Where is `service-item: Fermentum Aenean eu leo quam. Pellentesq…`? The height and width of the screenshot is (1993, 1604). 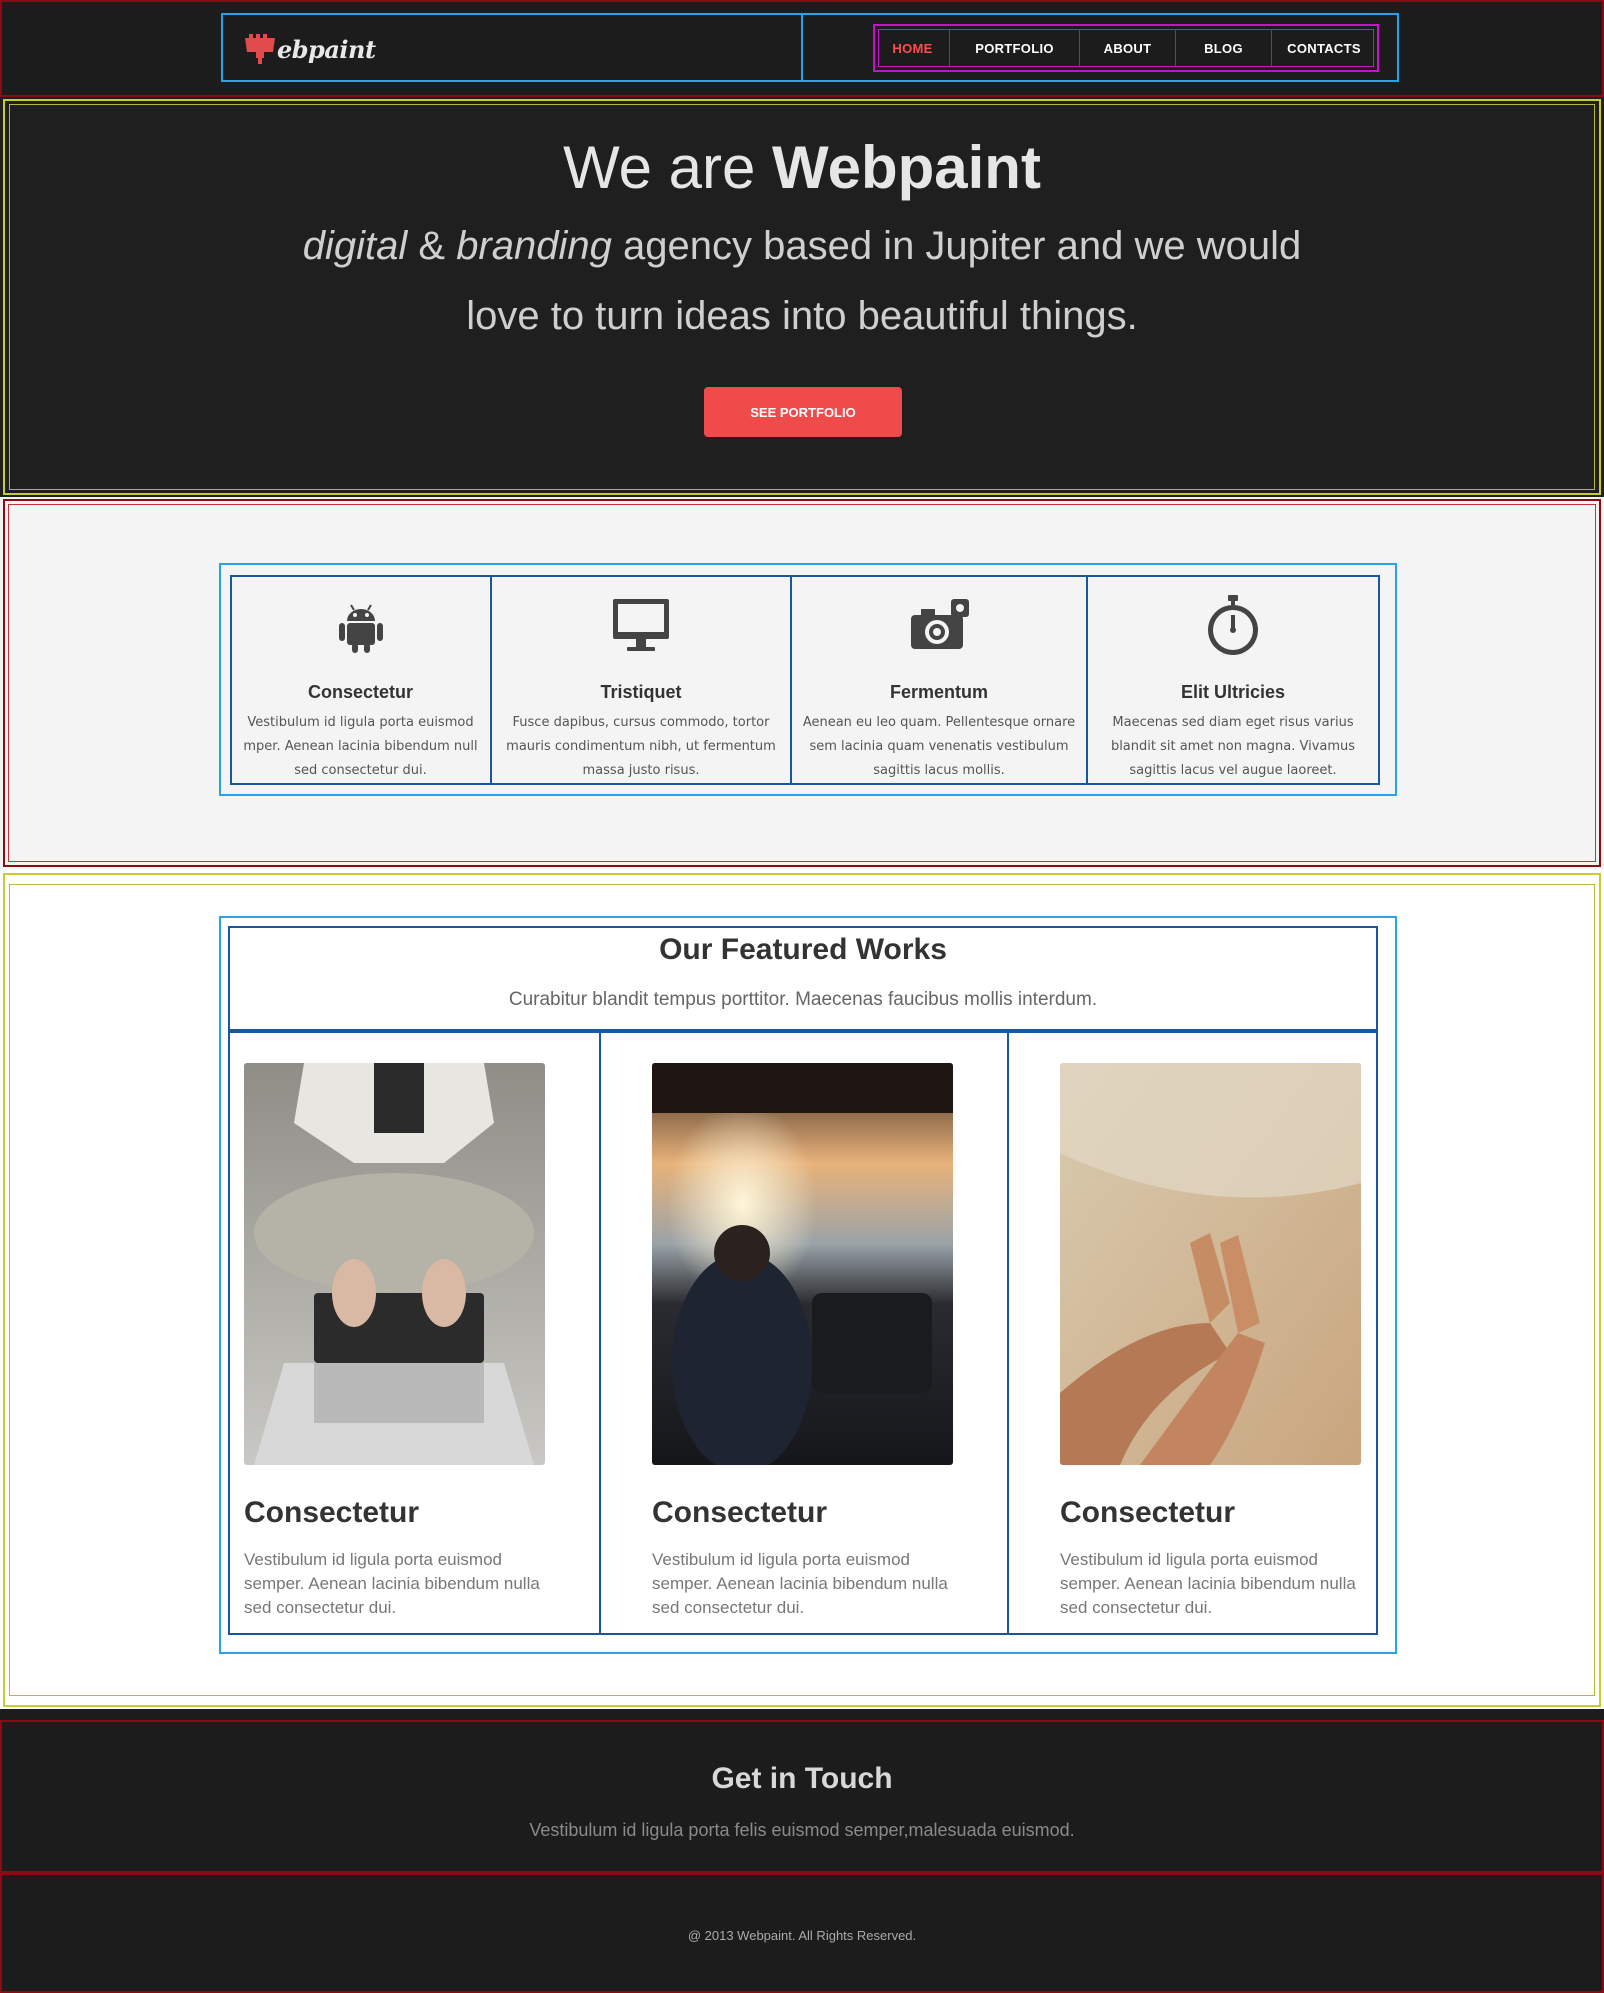 service-item: Fermentum Aenean eu leo quam. Pellentesq… is located at coordinates (939, 680).